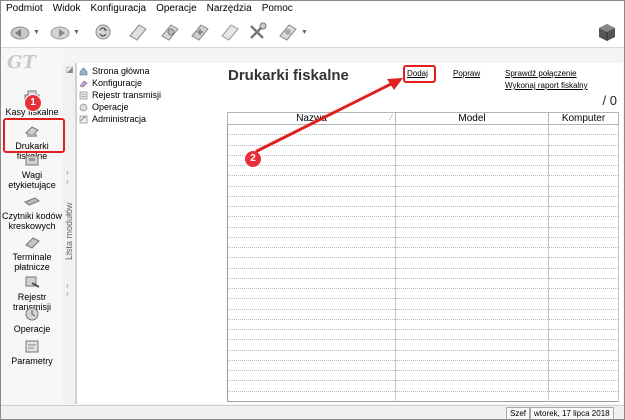 The height and width of the screenshot is (420, 625). What do you see at coordinates (112, 119) in the screenshot?
I see `nav-item-administracja: Administracja` at bounding box center [112, 119].